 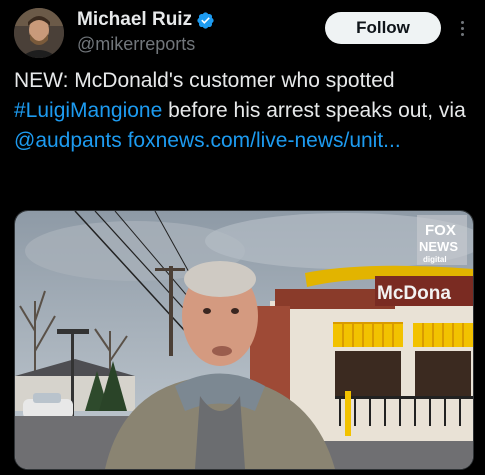 I want to click on avatar-photo, so click(x=39, y=33).